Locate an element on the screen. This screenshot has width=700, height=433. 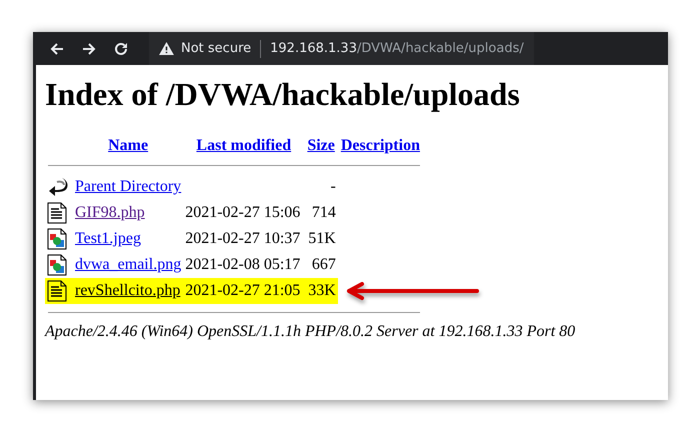
forward-icon is located at coordinates (89, 48).